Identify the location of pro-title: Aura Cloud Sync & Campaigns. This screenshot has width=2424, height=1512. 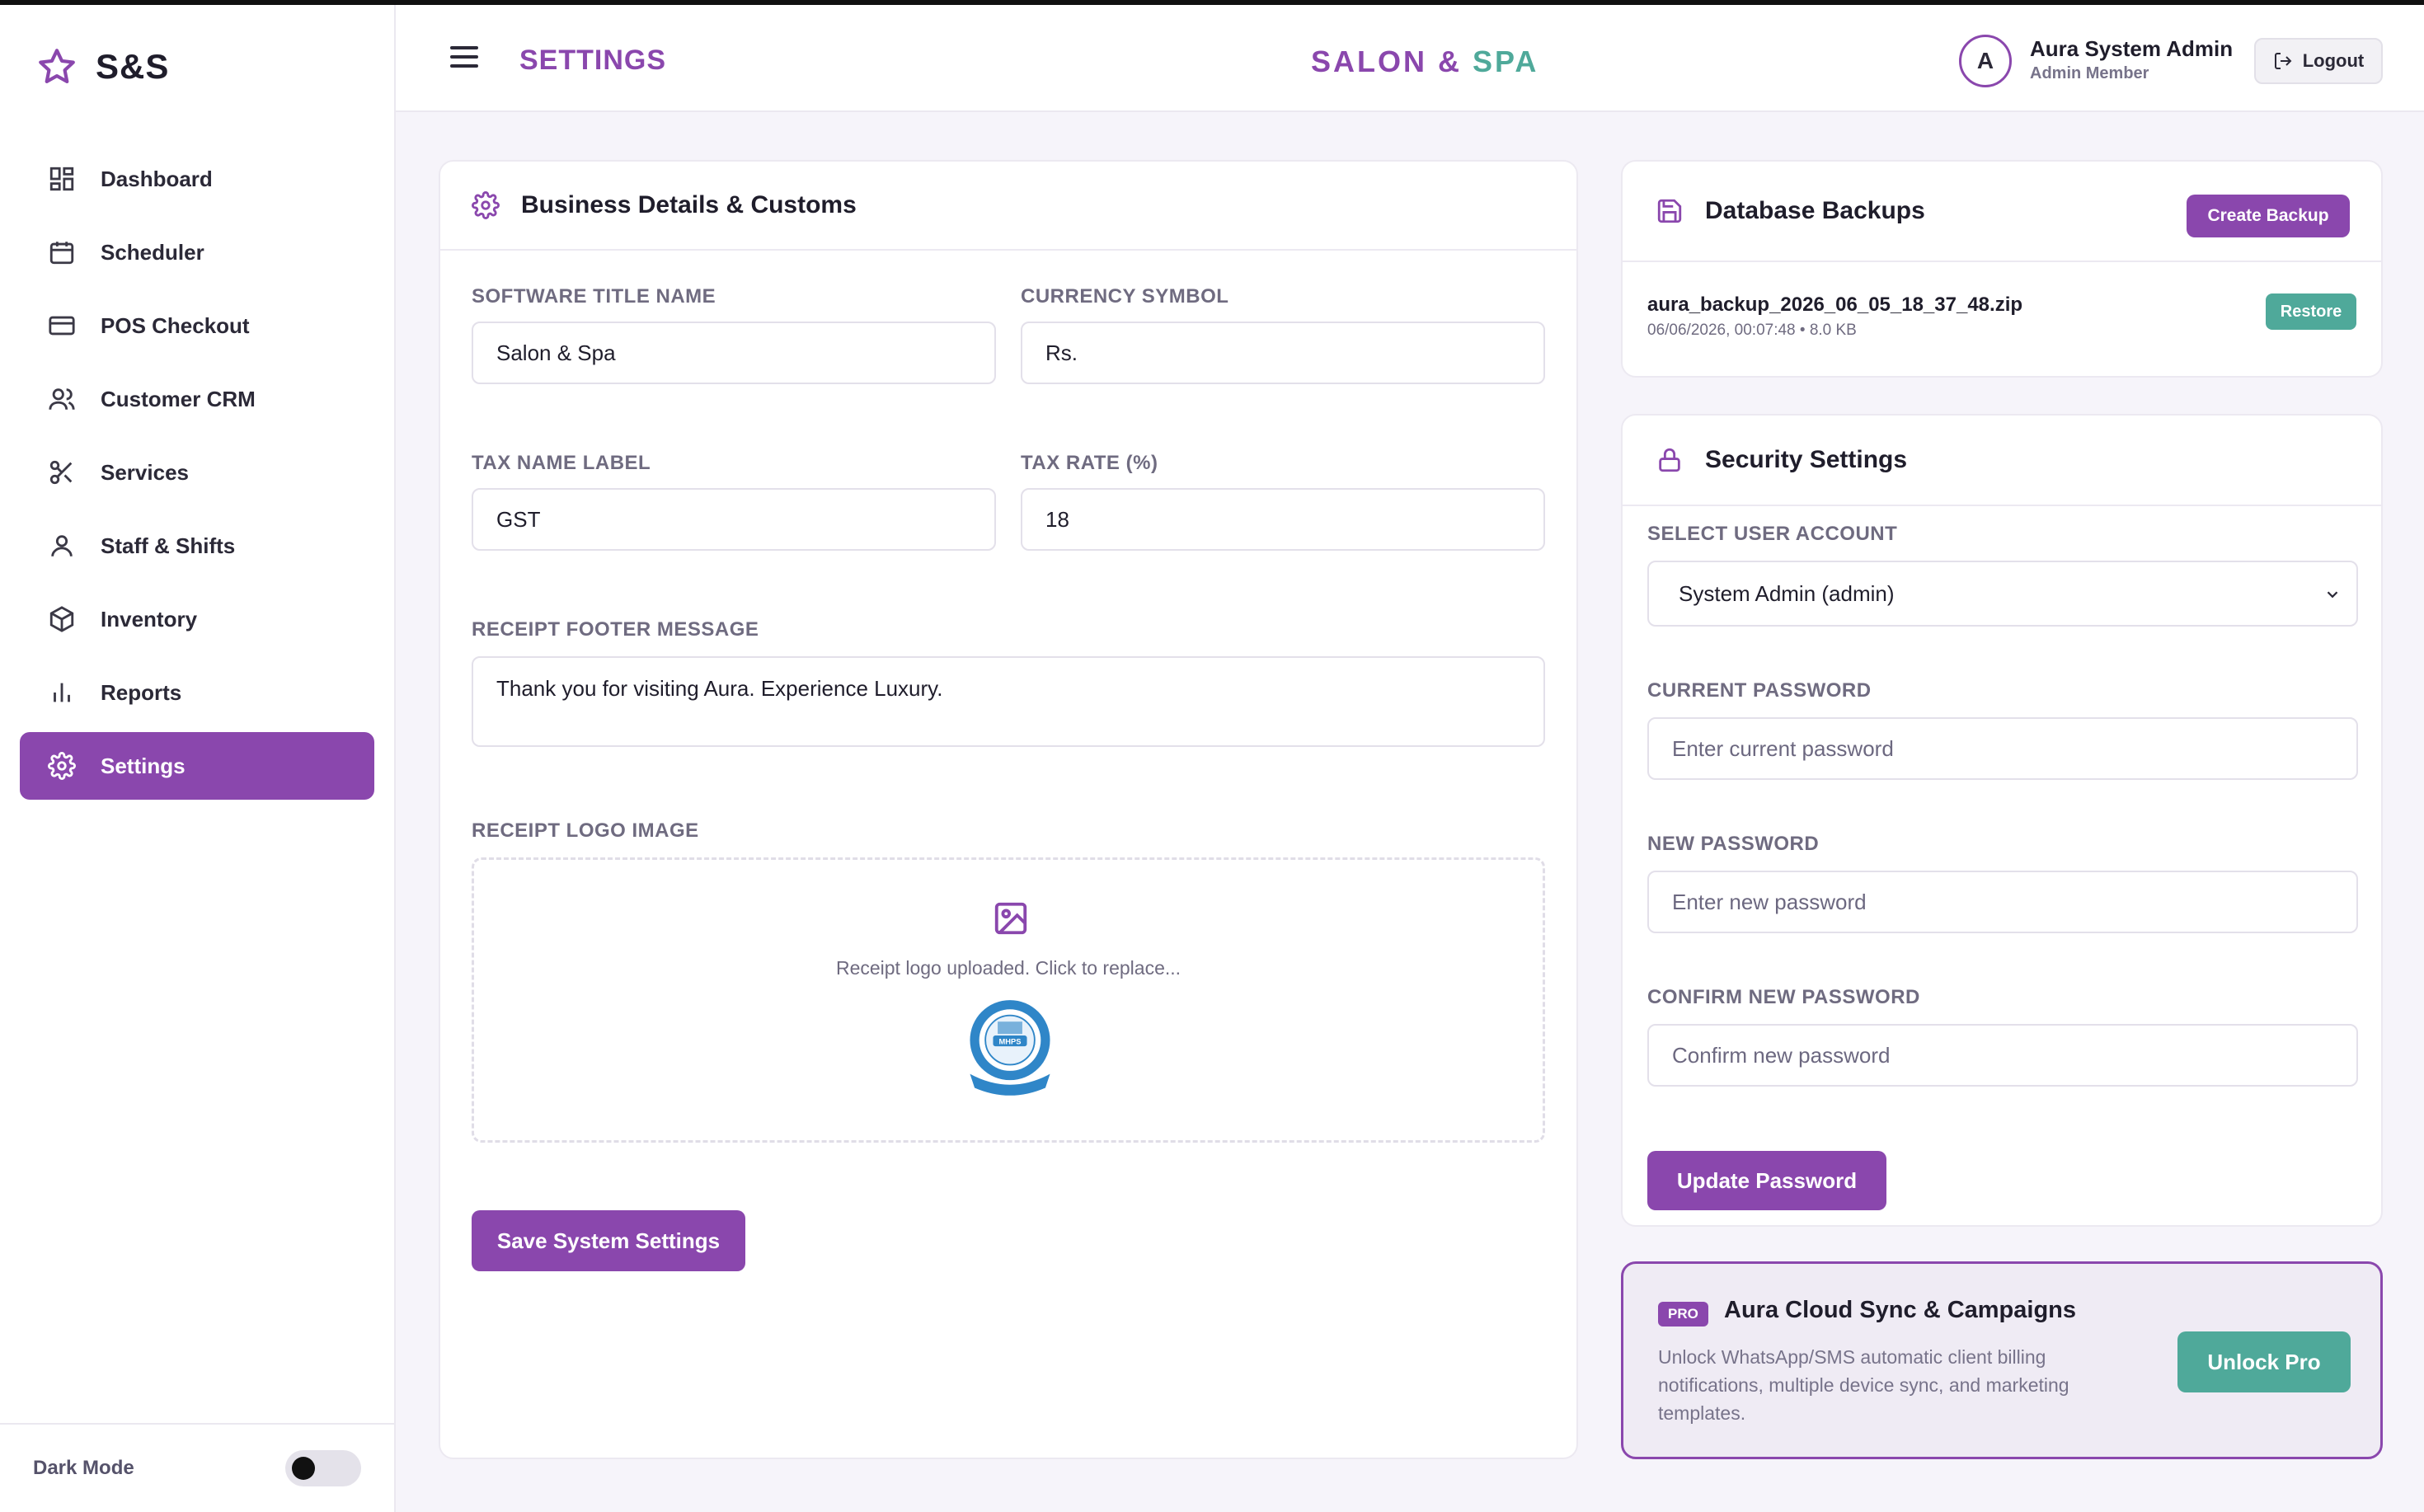
(1900, 1310).